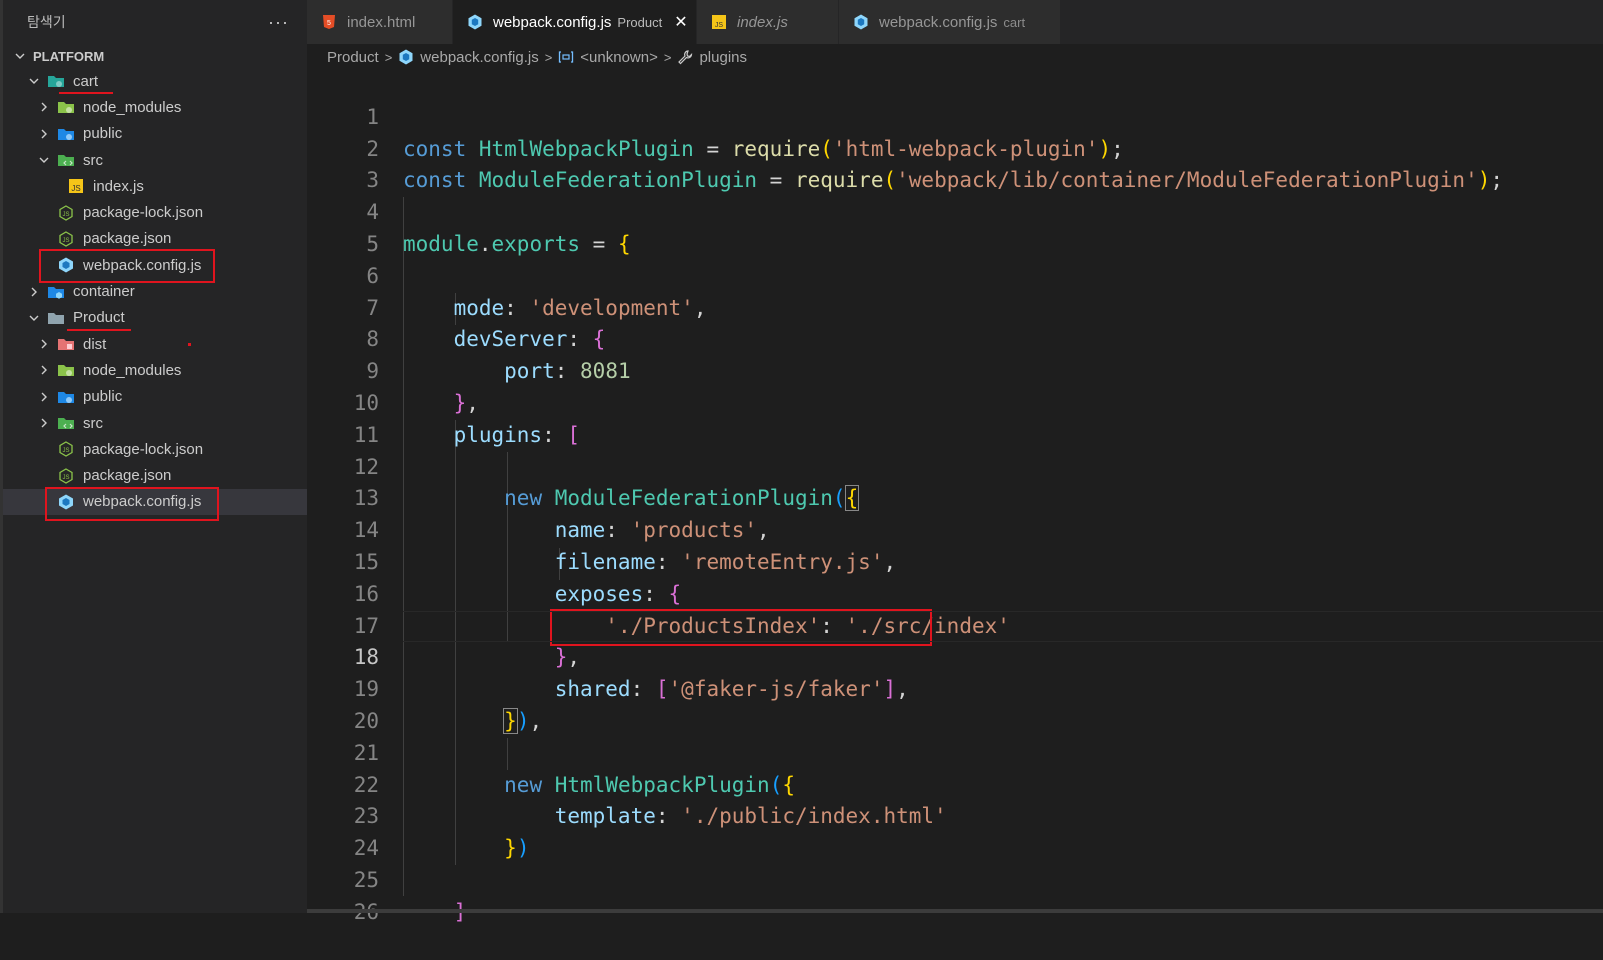 This screenshot has width=1603, height=960. What do you see at coordinates (619, 57) in the screenshot?
I see `breadcrumb-symbol: <unknown>` at bounding box center [619, 57].